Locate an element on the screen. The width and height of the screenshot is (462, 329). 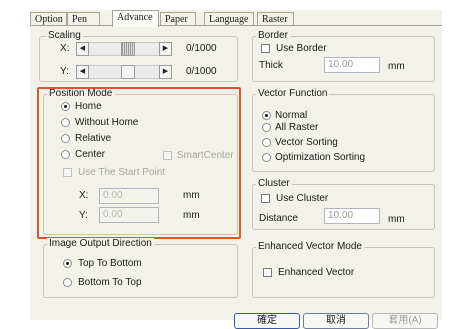
radio-optimization-sorting is located at coordinates (266, 157).